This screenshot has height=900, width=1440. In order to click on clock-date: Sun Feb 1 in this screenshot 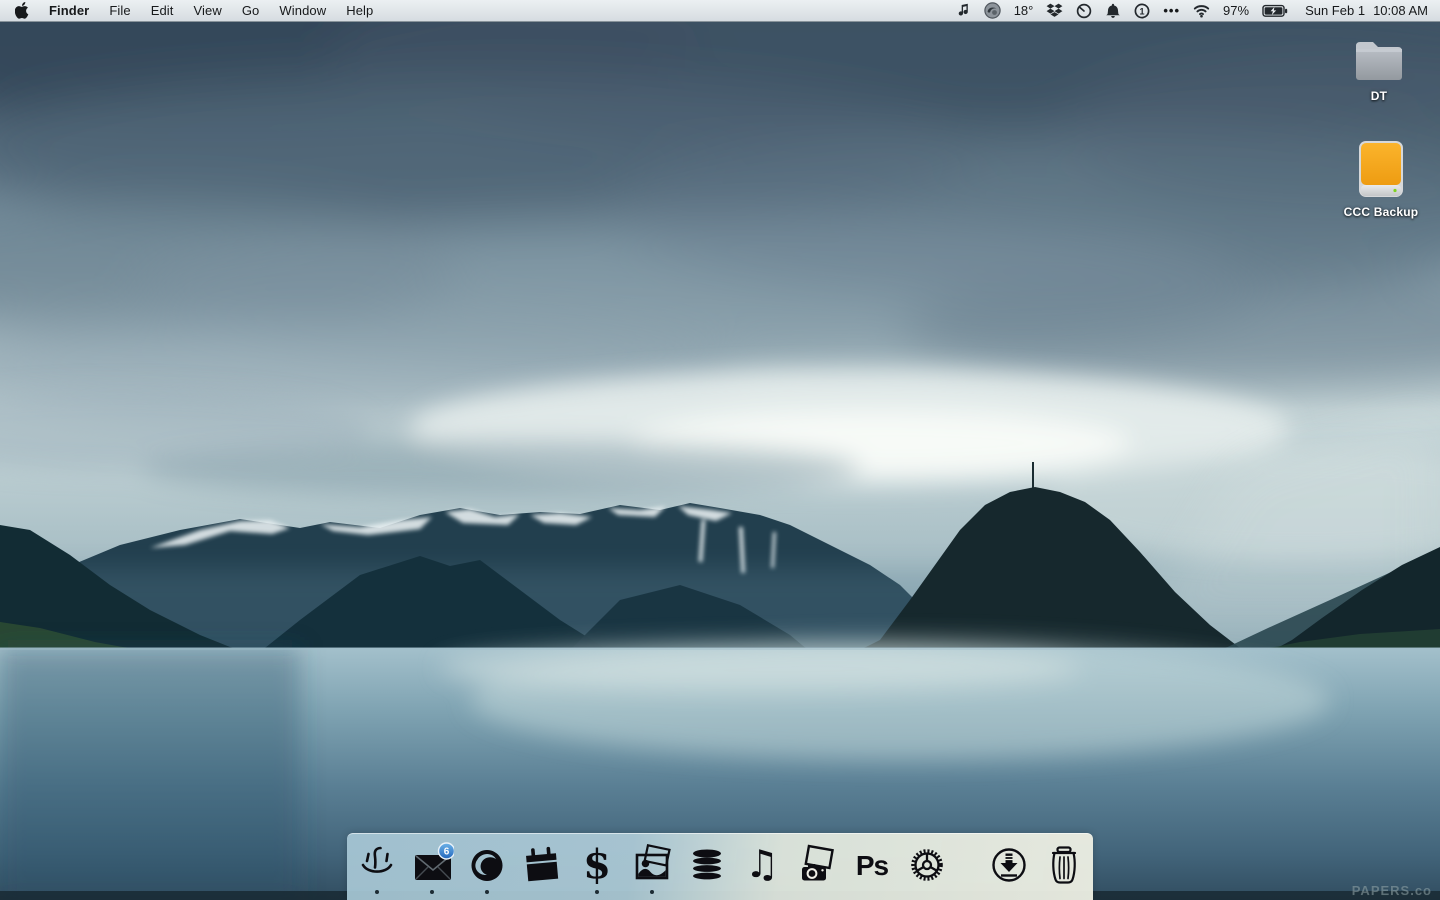, I will do `click(1335, 10)`.